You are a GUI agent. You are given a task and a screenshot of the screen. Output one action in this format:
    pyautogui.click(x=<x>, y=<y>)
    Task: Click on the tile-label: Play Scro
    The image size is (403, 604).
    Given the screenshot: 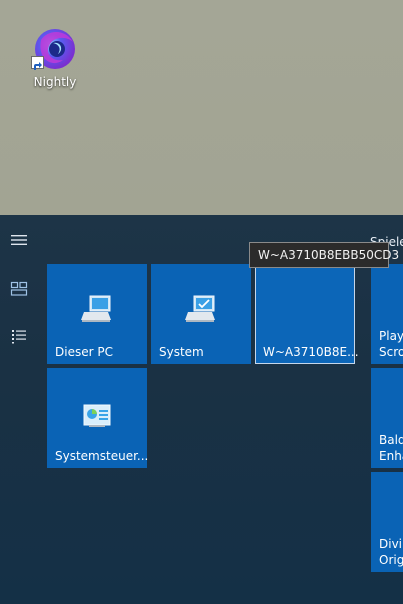 What is the action you would take?
    pyautogui.click(x=391, y=344)
    